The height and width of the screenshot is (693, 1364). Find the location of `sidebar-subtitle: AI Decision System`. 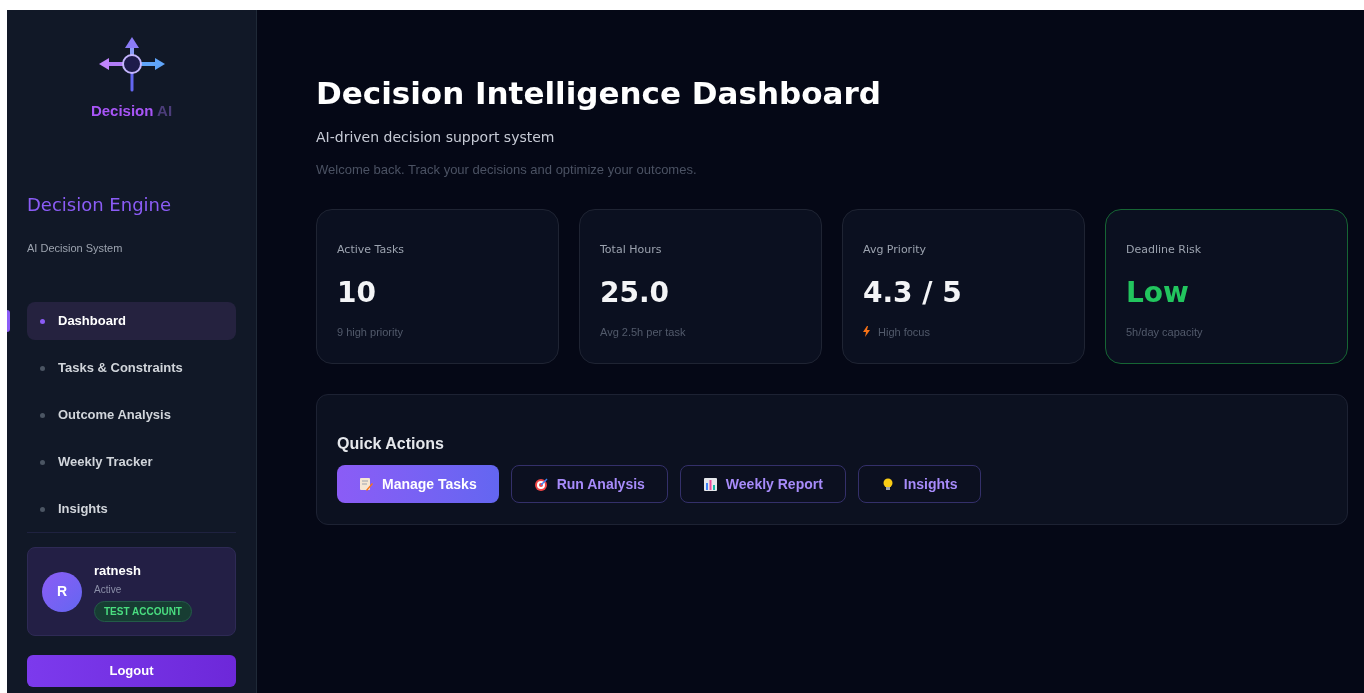

sidebar-subtitle: AI Decision System is located at coordinates (75, 248).